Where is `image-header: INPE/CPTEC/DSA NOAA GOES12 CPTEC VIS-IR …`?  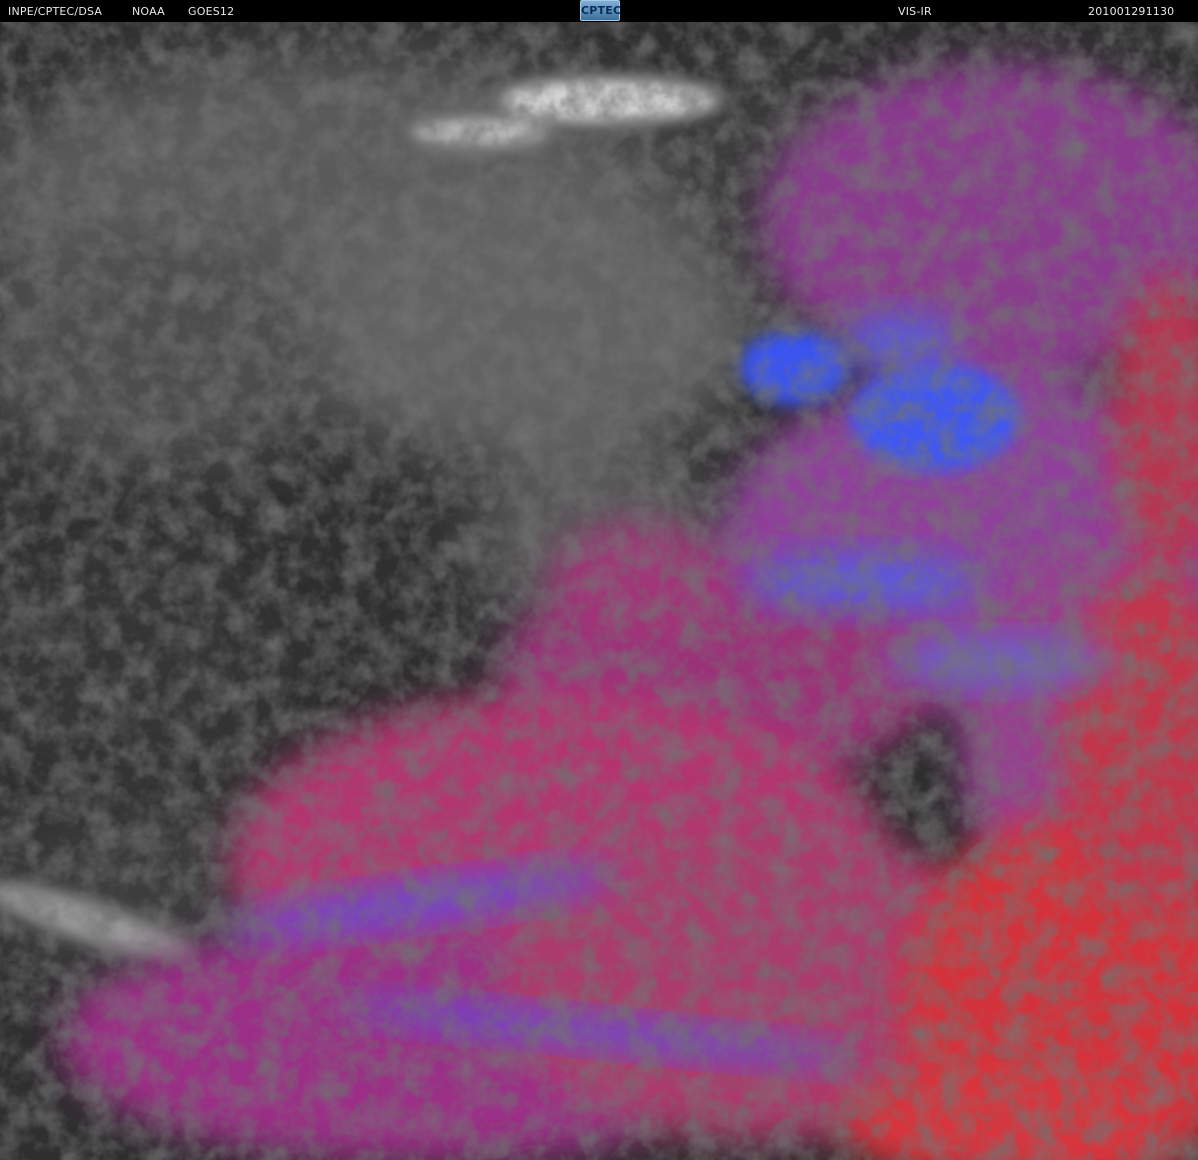
image-header: INPE/CPTEC/DSA NOAA GOES12 CPTEC VIS-IR … is located at coordinates (599, 11).